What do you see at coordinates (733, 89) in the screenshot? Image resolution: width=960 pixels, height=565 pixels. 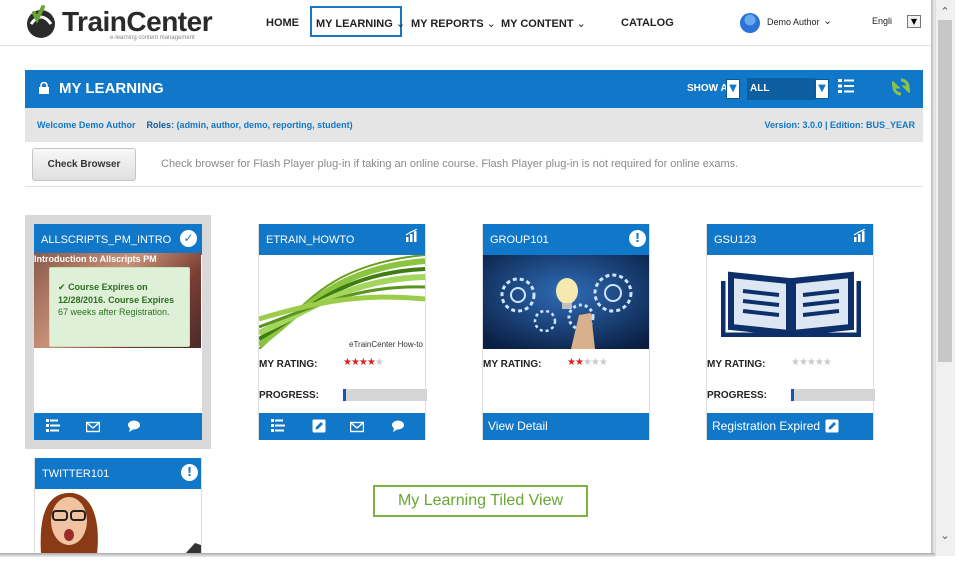 I see `show-all-dropdown-button: ▼` at bounding box center [733, 89].